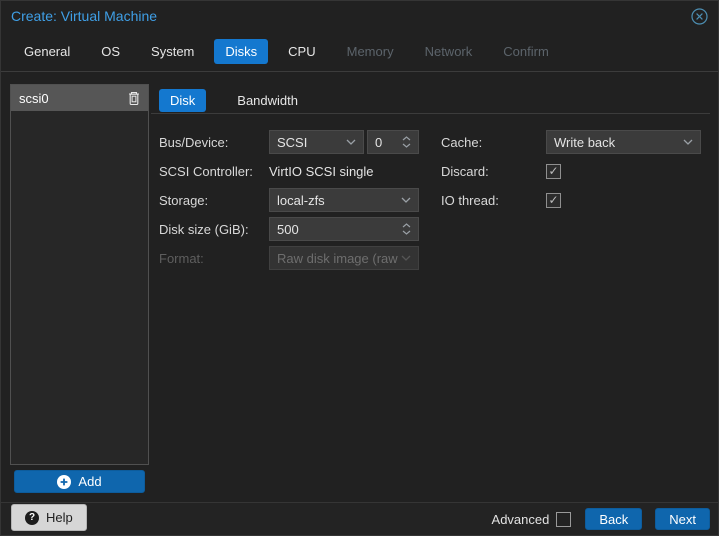  Describe the element at coordinates (134, 98) in the screenshot. I see `trash-icon` at that location.